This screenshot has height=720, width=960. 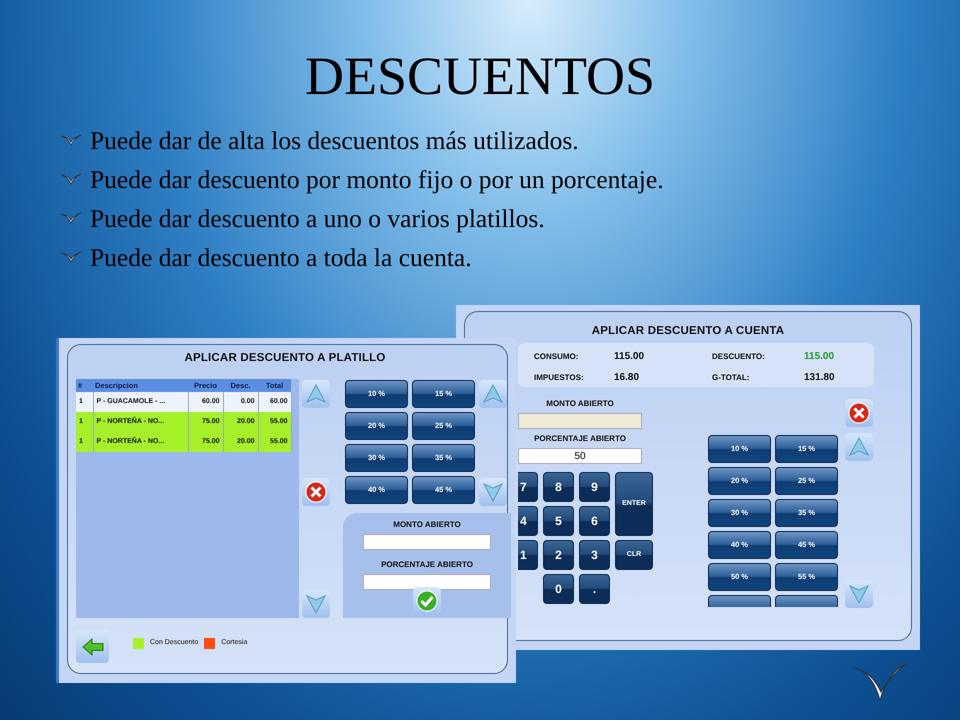 What do you see at coordinates (377, 180) in the screenshot?
I see `bullet-text: Puede dar descuento por monto fijo o por un porcentaje.` at bounding box center [377, 180].